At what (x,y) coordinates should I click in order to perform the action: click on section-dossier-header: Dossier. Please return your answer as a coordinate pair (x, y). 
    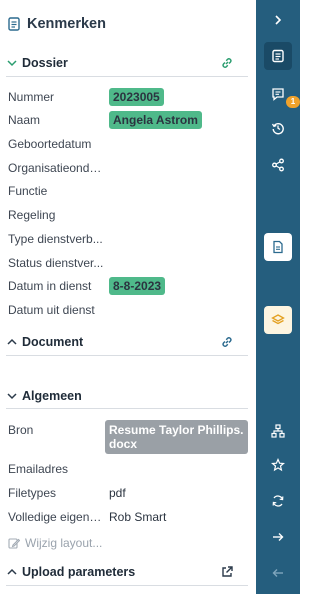
    Looking at the image, I should click on (127, 63).